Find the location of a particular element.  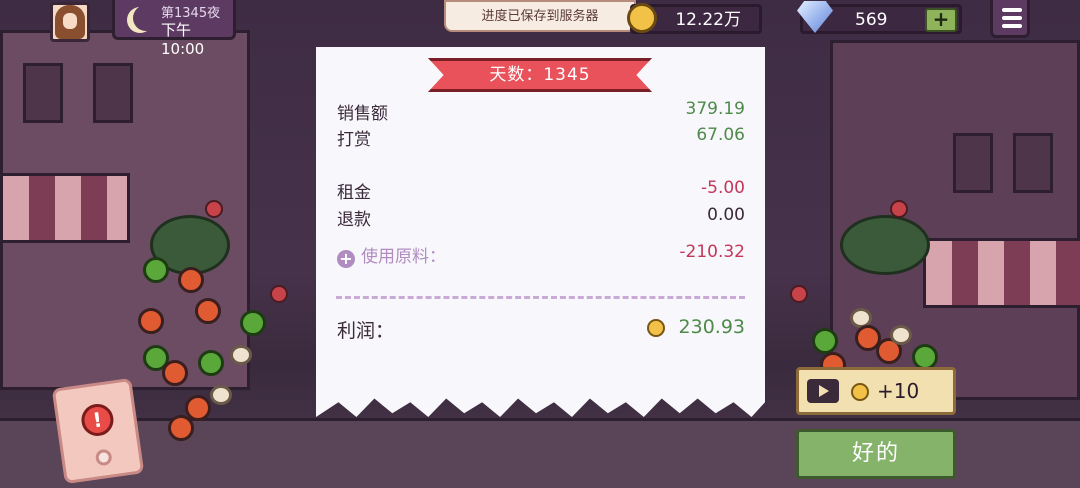

avatar is located at coordinates (70, 22).